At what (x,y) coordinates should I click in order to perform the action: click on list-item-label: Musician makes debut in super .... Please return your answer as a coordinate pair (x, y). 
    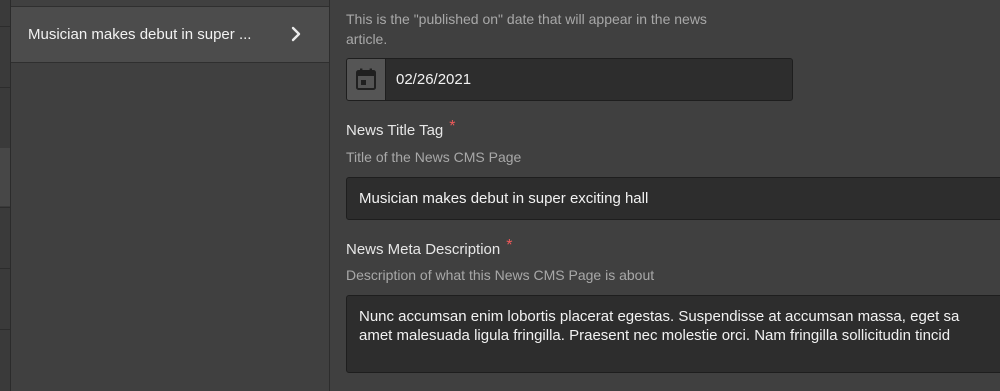
    Looking at the image, I should click on (140, 34).